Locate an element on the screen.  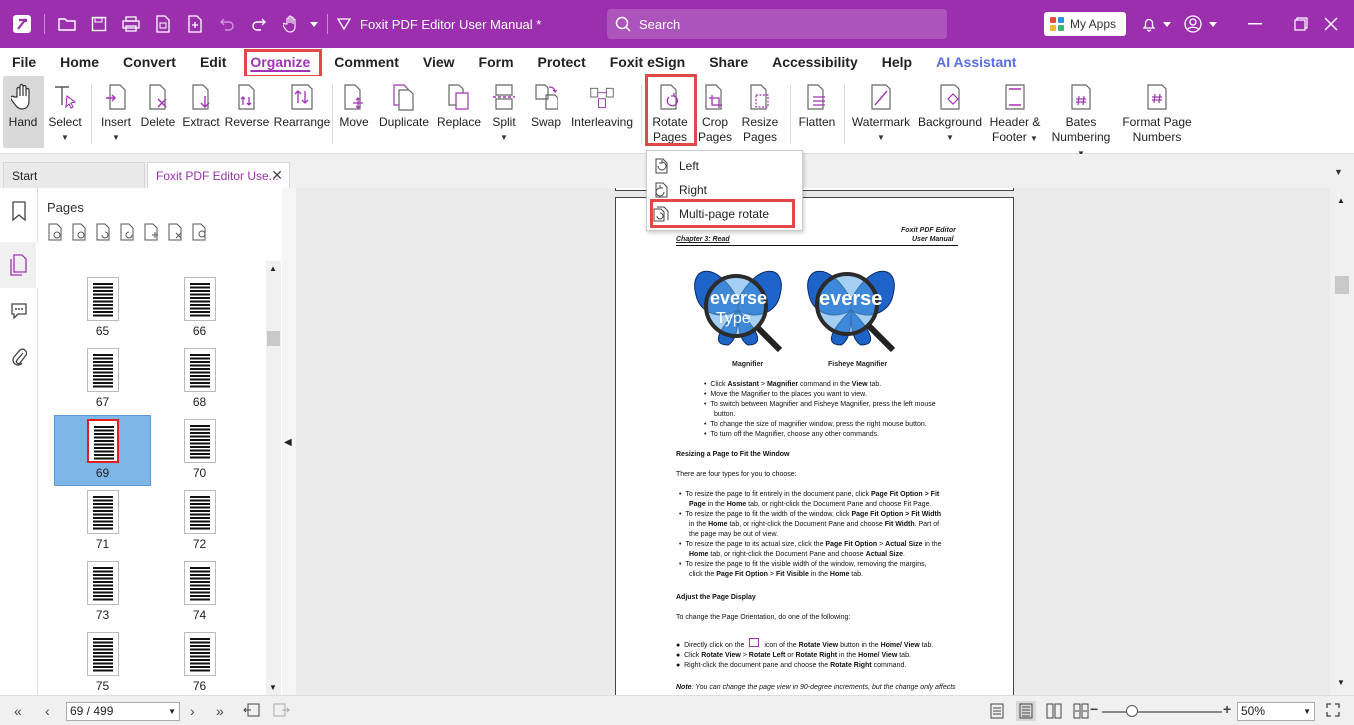
page-thumbnail: 67 is located at coordinates (102, 380).